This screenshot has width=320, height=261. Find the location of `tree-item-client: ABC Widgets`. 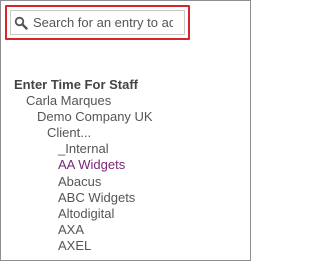

tree-item-client: ABC Widgets is located at coordinates (132, 198).